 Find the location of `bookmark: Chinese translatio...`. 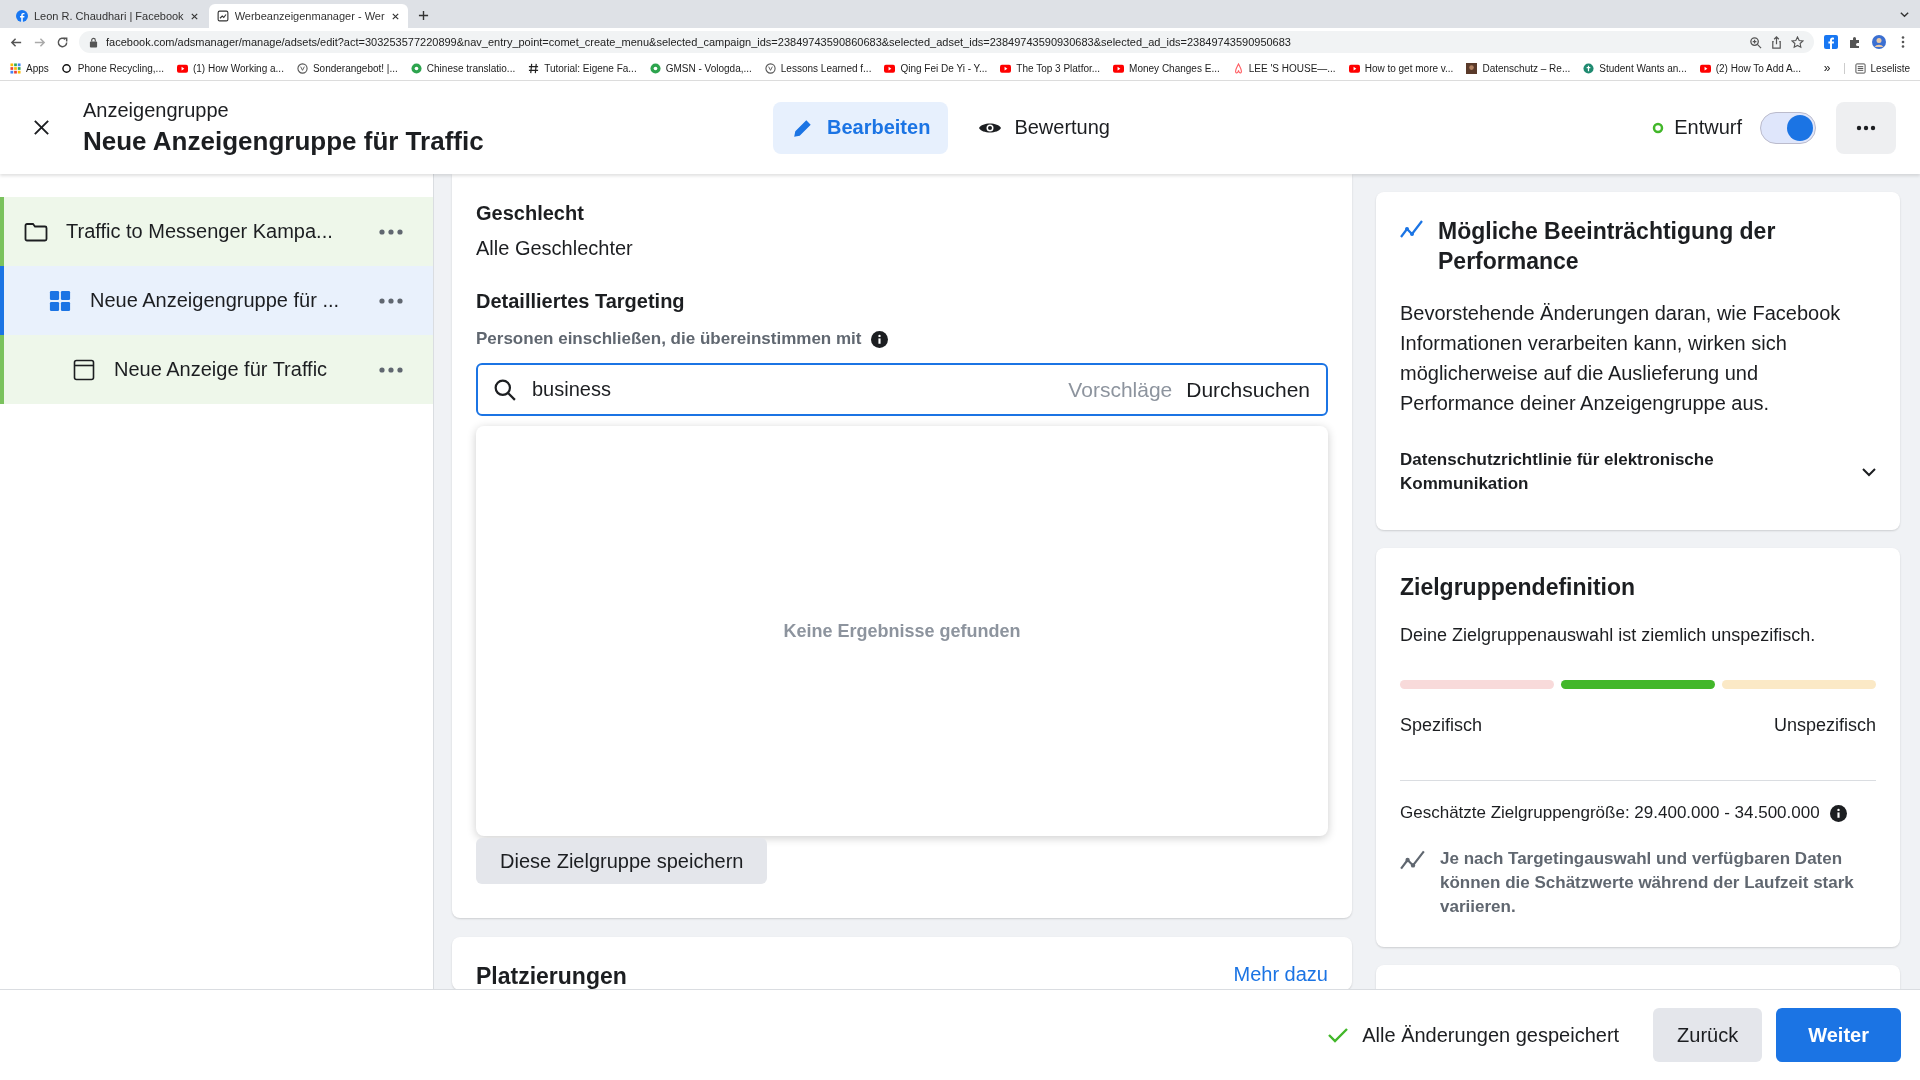

bookmark: Chinese translatio... is located at coordinates (463, 68).